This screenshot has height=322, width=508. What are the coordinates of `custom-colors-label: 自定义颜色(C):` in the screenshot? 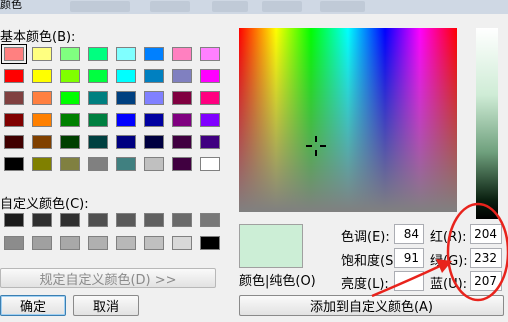 It's located at (44, 204).